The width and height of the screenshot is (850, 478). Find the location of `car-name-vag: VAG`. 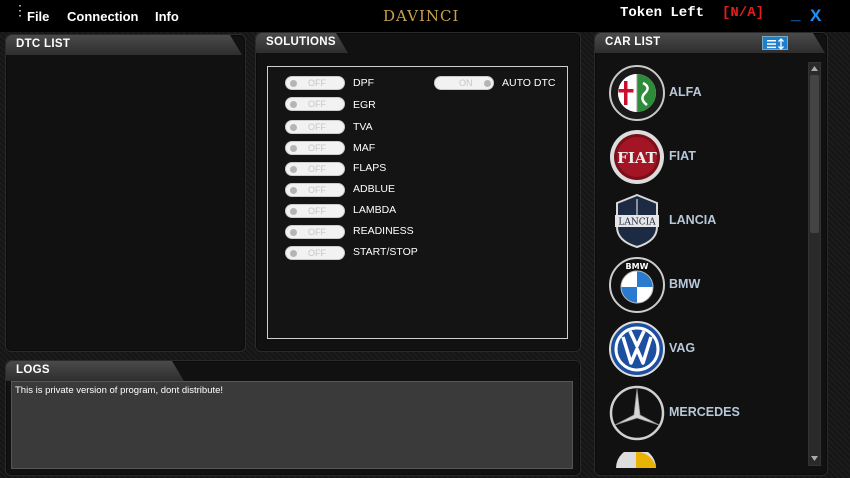

car-name-vag: VAG is located at coordinates (682, 348).